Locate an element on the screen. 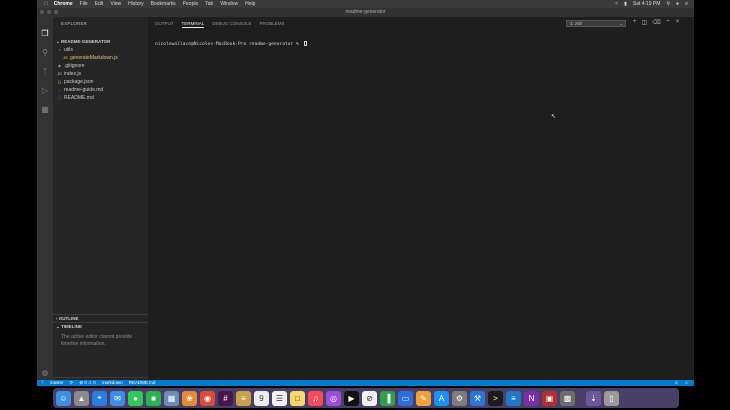  outline-section: › OUTLINE is located at coordinates (100, 318).